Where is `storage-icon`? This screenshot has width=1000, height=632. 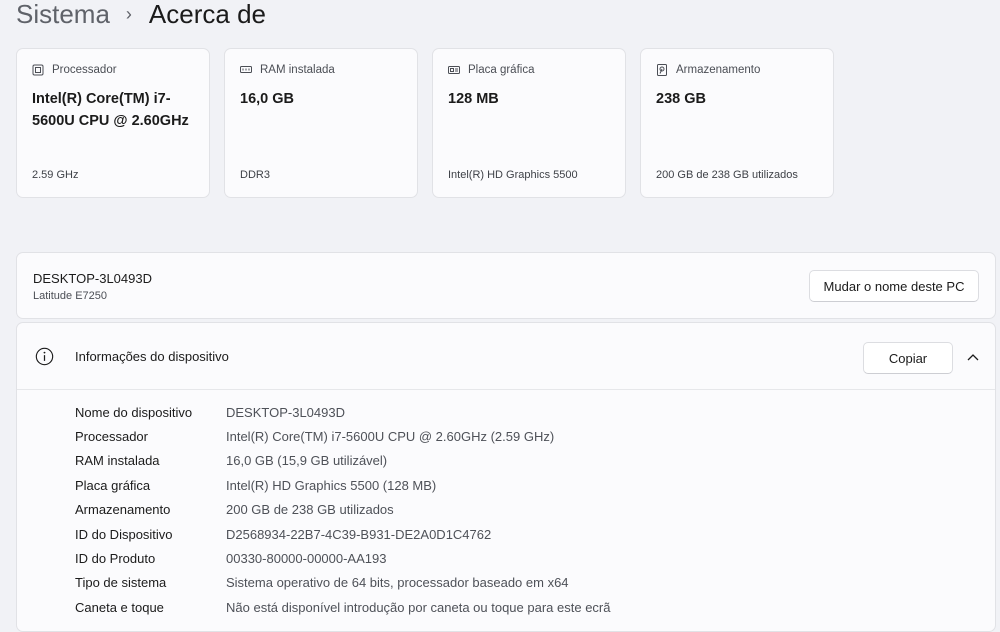
storage-icon is located at coordinates (662, 70).